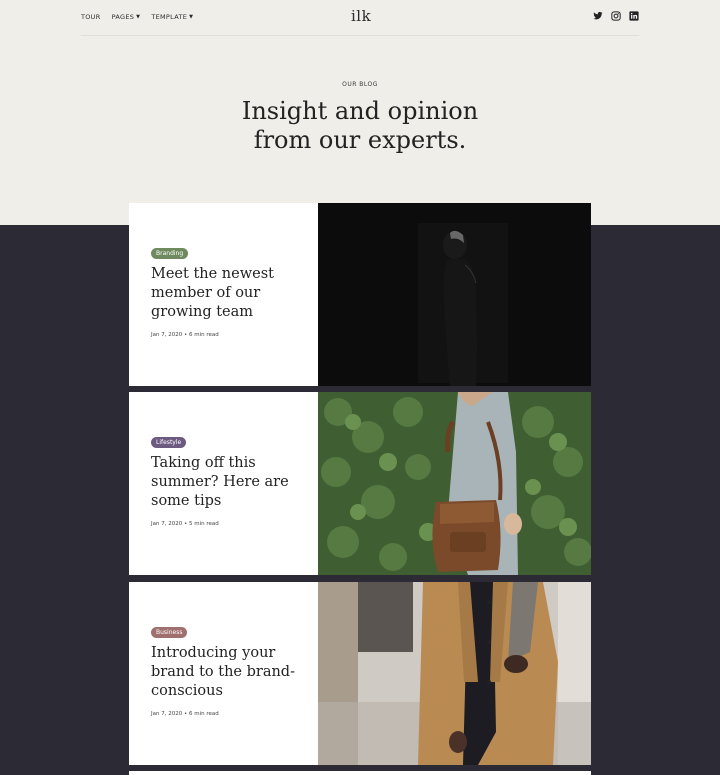  What do you see at coordinates (169, 442) in the screenshot?
I see `category-badge: Lifestyle` at bounding box center [169, 442].